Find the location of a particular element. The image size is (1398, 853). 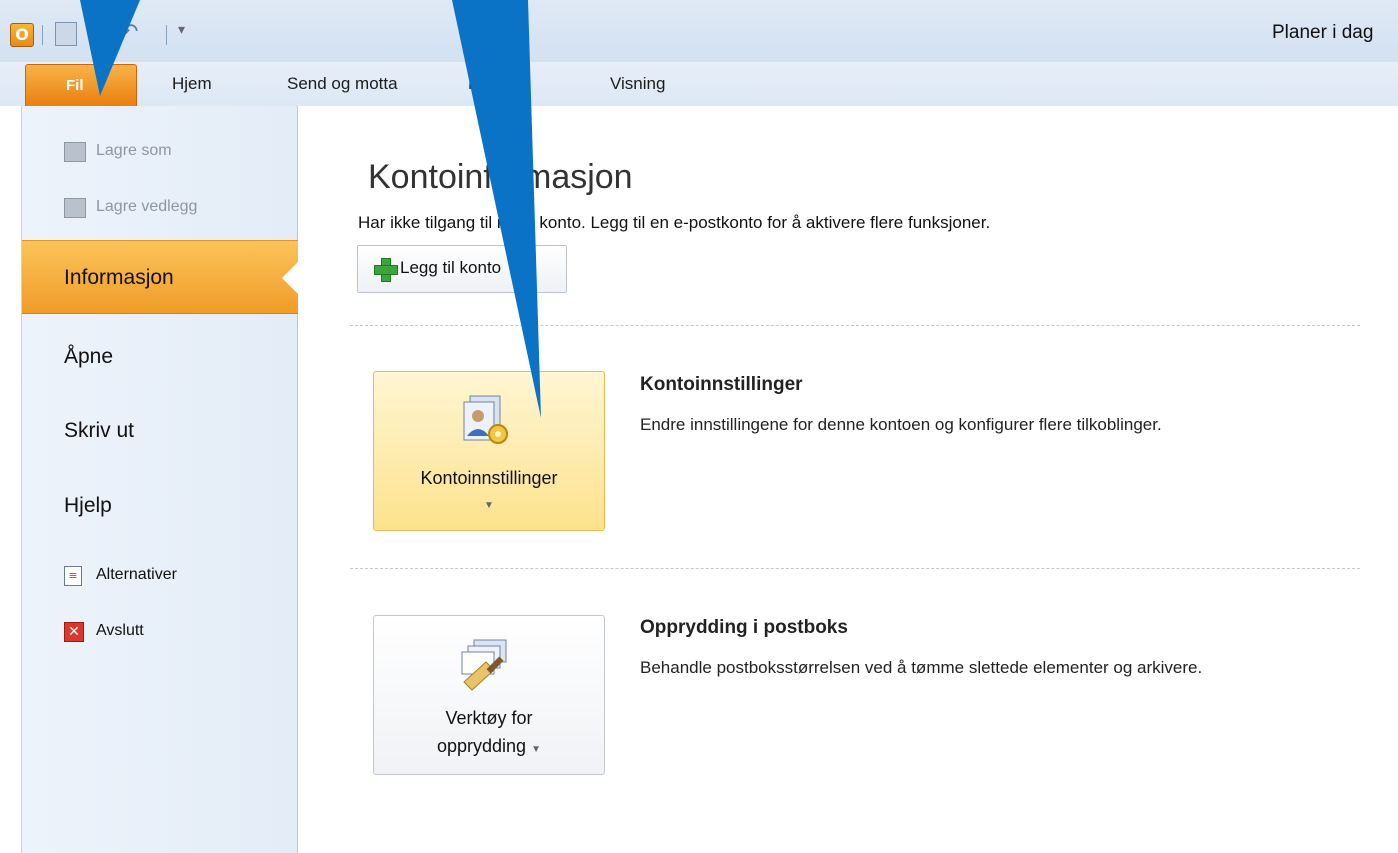

save-attachments-icon is located at coordinates (75, 208).